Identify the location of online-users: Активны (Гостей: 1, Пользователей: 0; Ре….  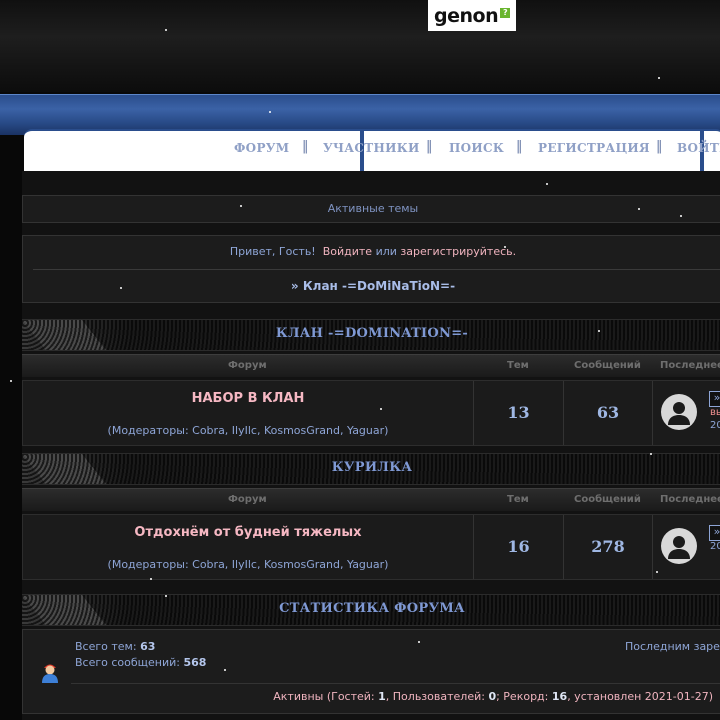
(368, 696).